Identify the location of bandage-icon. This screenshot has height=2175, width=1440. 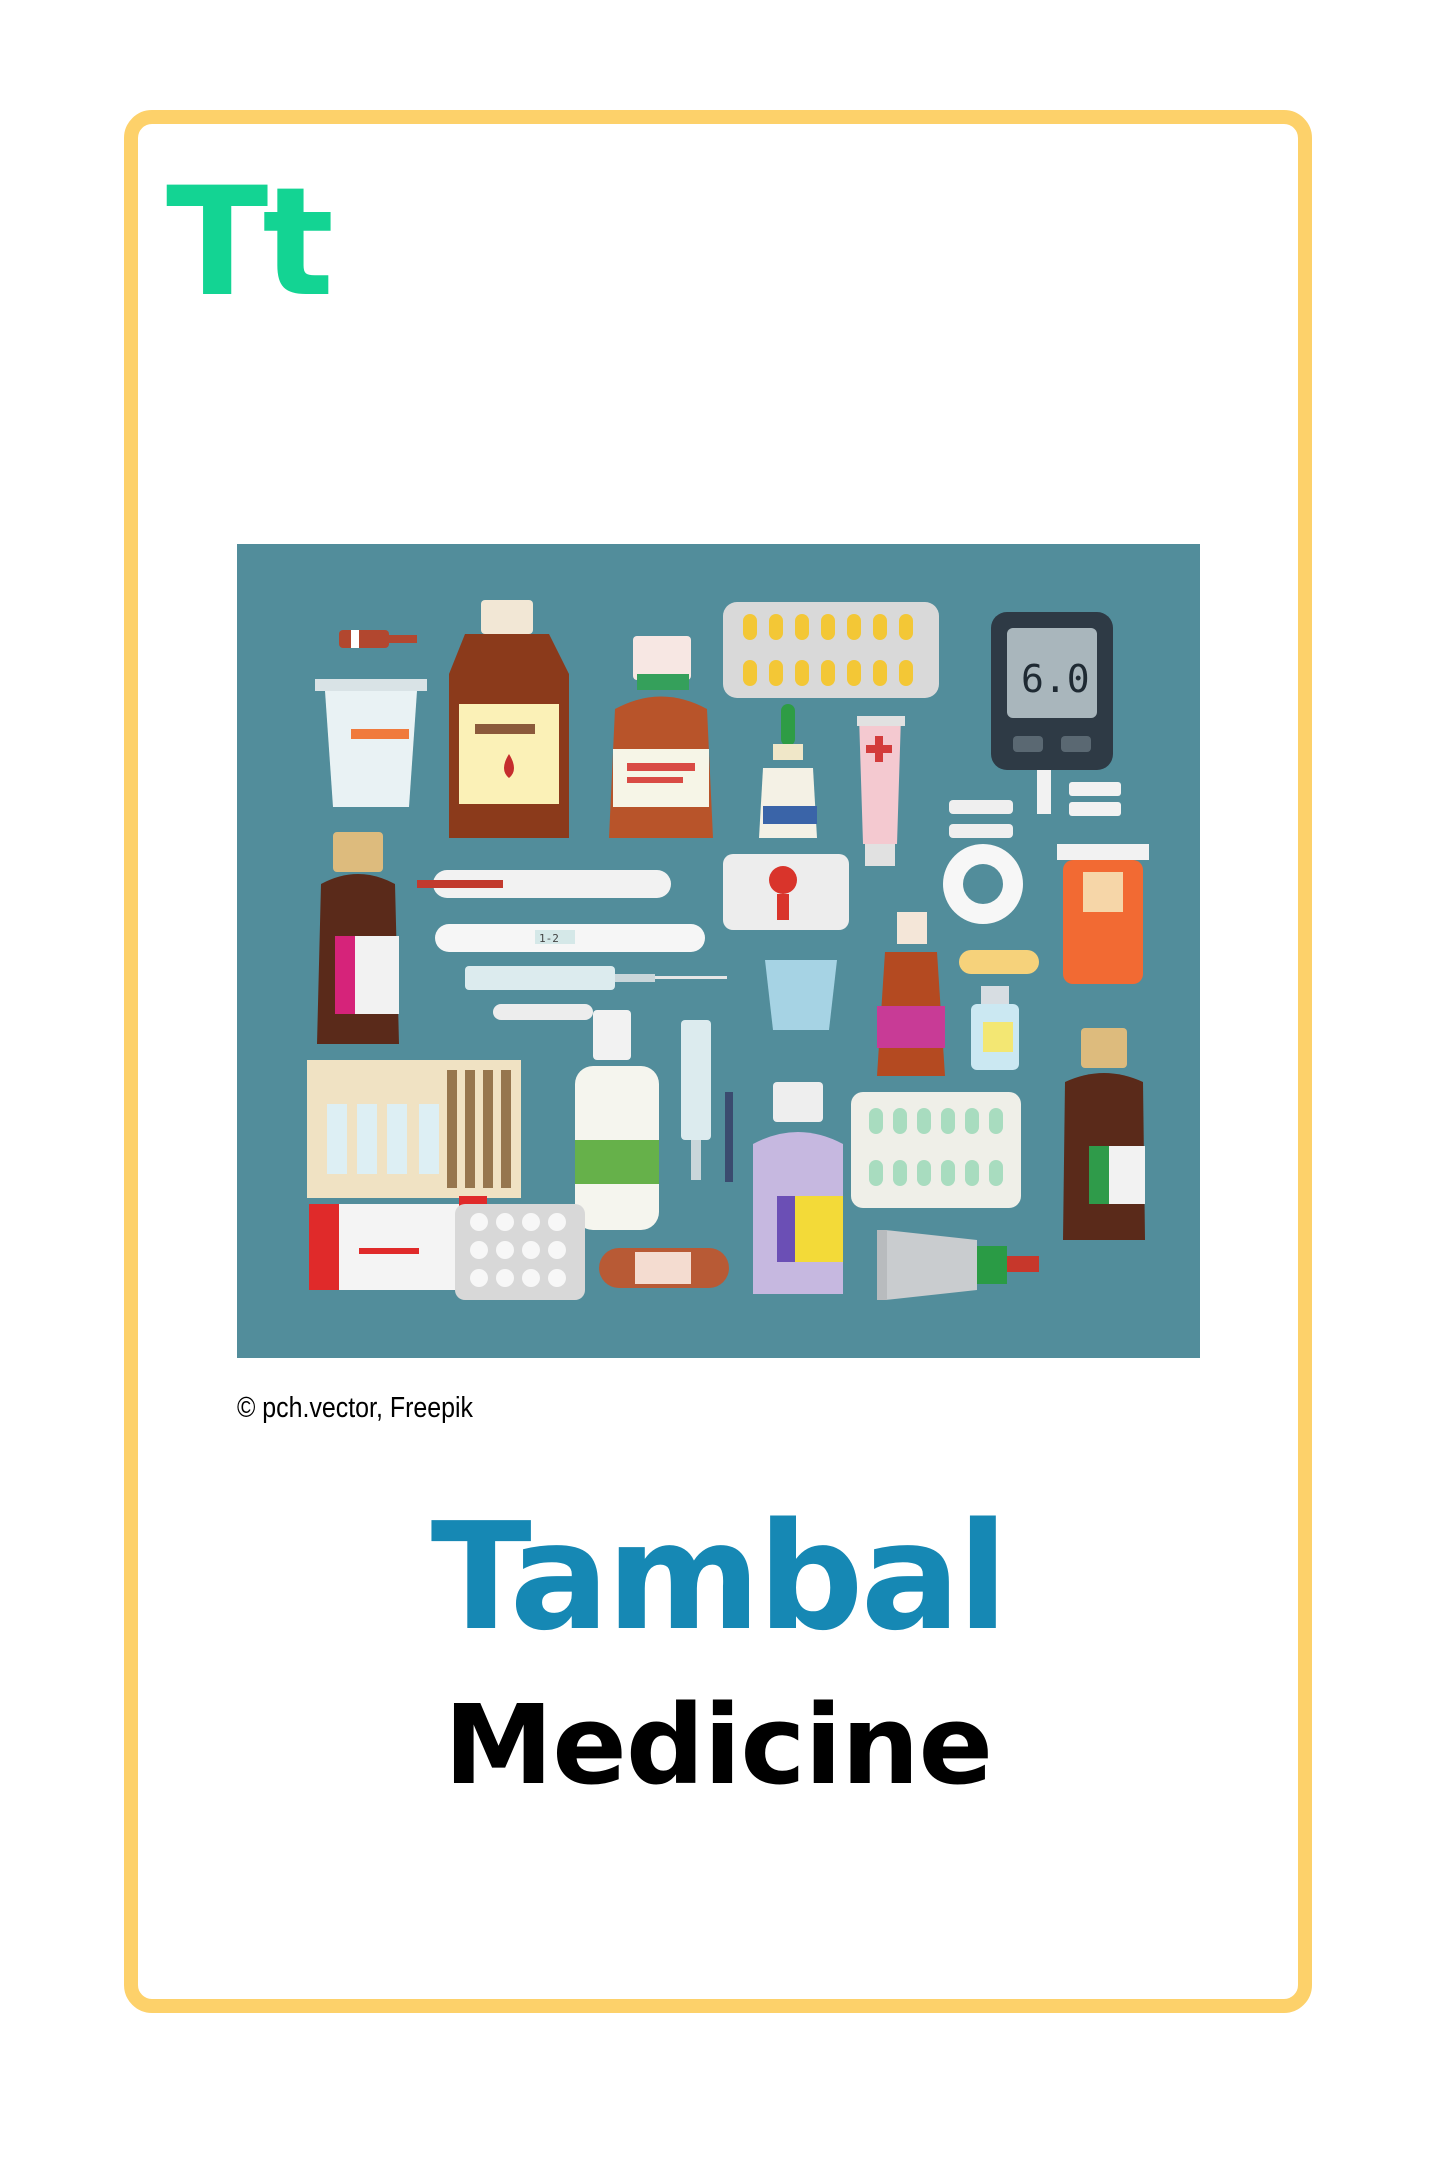
(999, 962).